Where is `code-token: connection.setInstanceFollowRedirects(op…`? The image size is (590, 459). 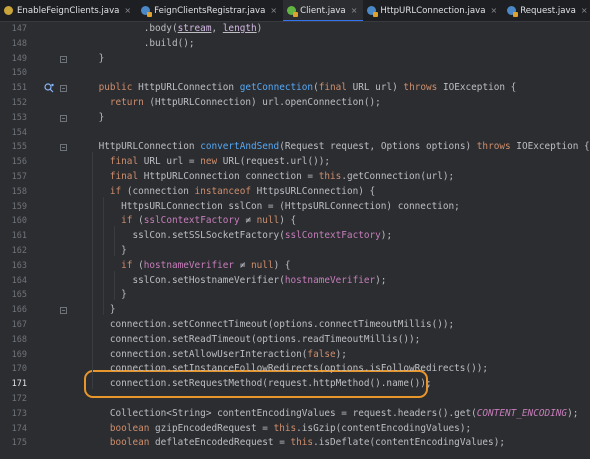 code-token: connection.setInstanceFollowRedirects(op… is located at coordinates (282, 369).